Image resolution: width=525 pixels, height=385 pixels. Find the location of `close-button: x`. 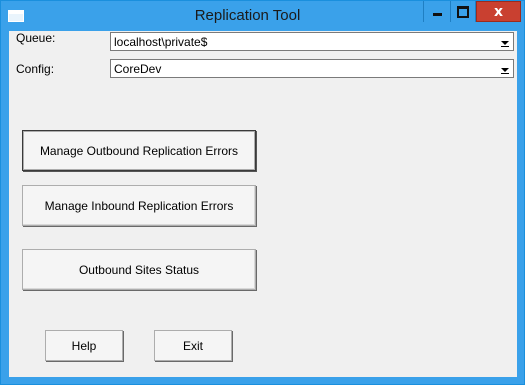

close-button: x is located at coordinates (498, 11).